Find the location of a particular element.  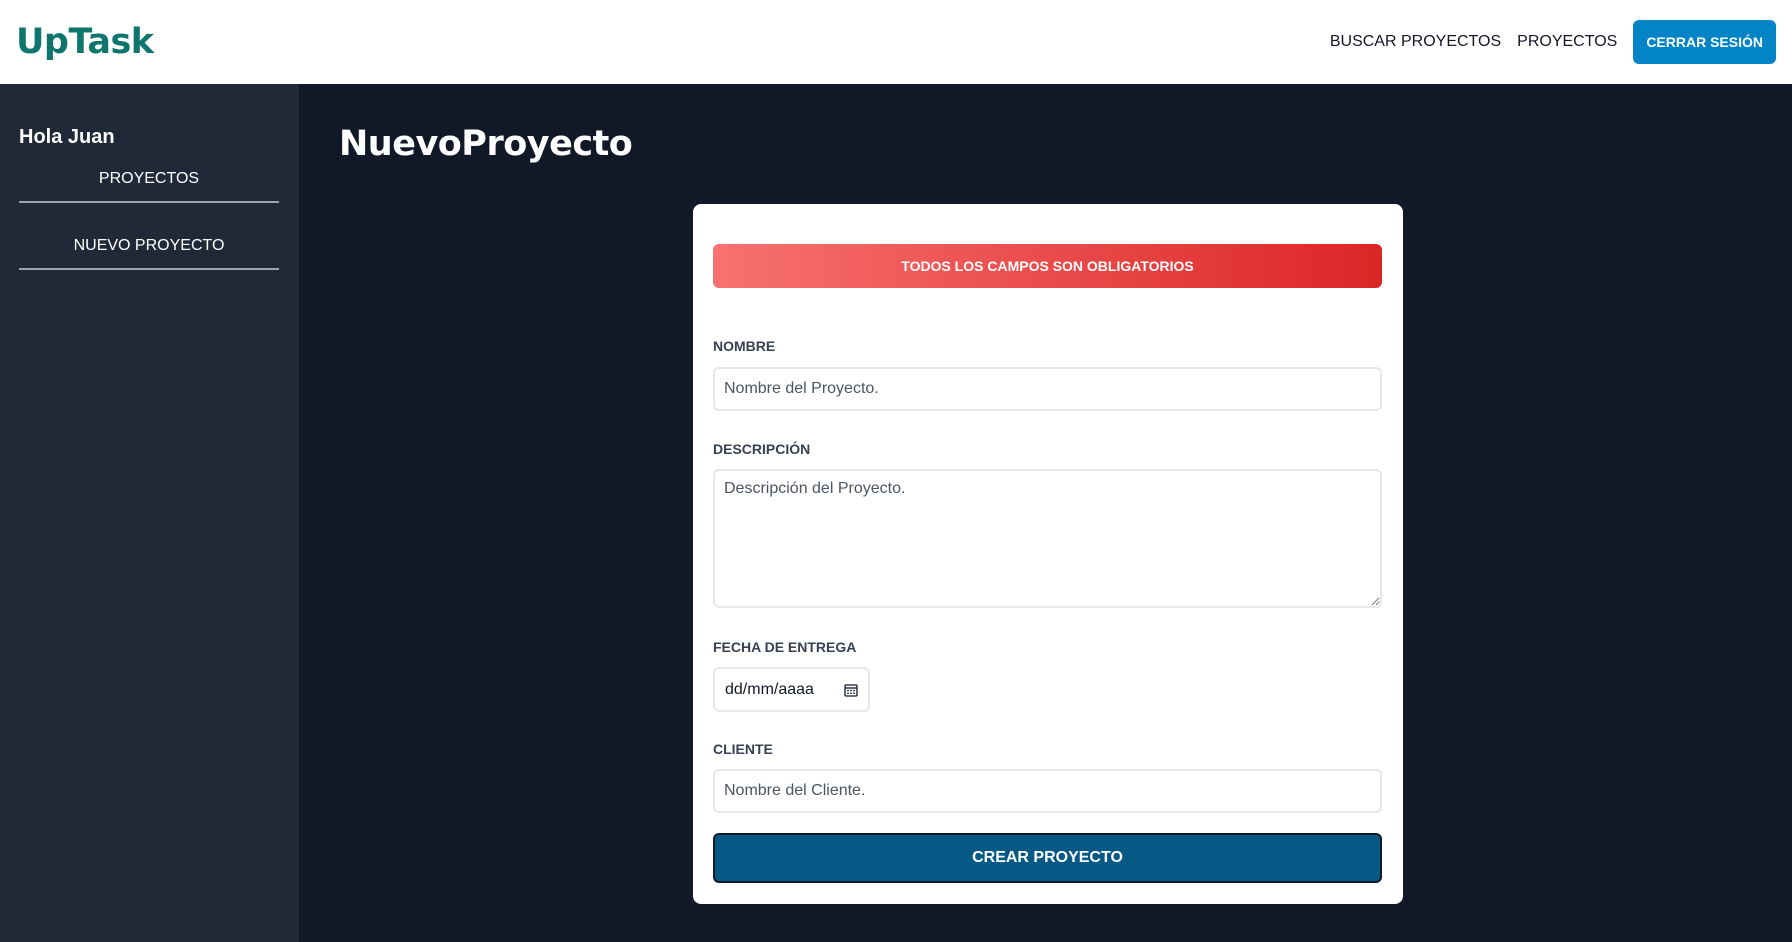

nav-link-projects: PROYECTOS is located at coordinates (1567, 42).